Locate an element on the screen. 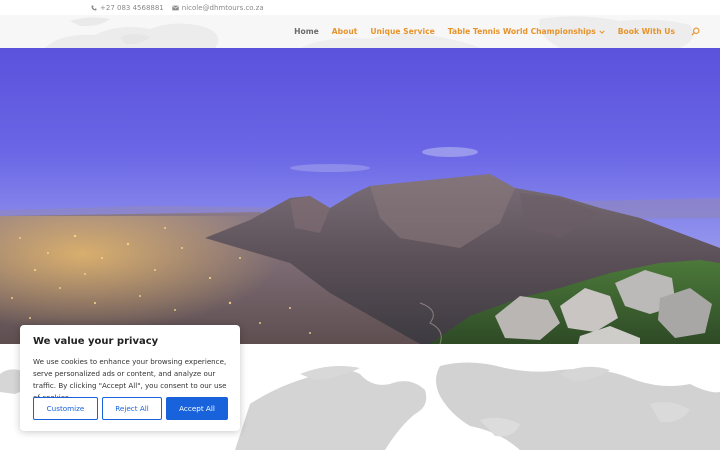 This screenshot has height=450, width=720. nav-table-tennis-label: Table Tennis World Championships is located at coordinates (521, 31).